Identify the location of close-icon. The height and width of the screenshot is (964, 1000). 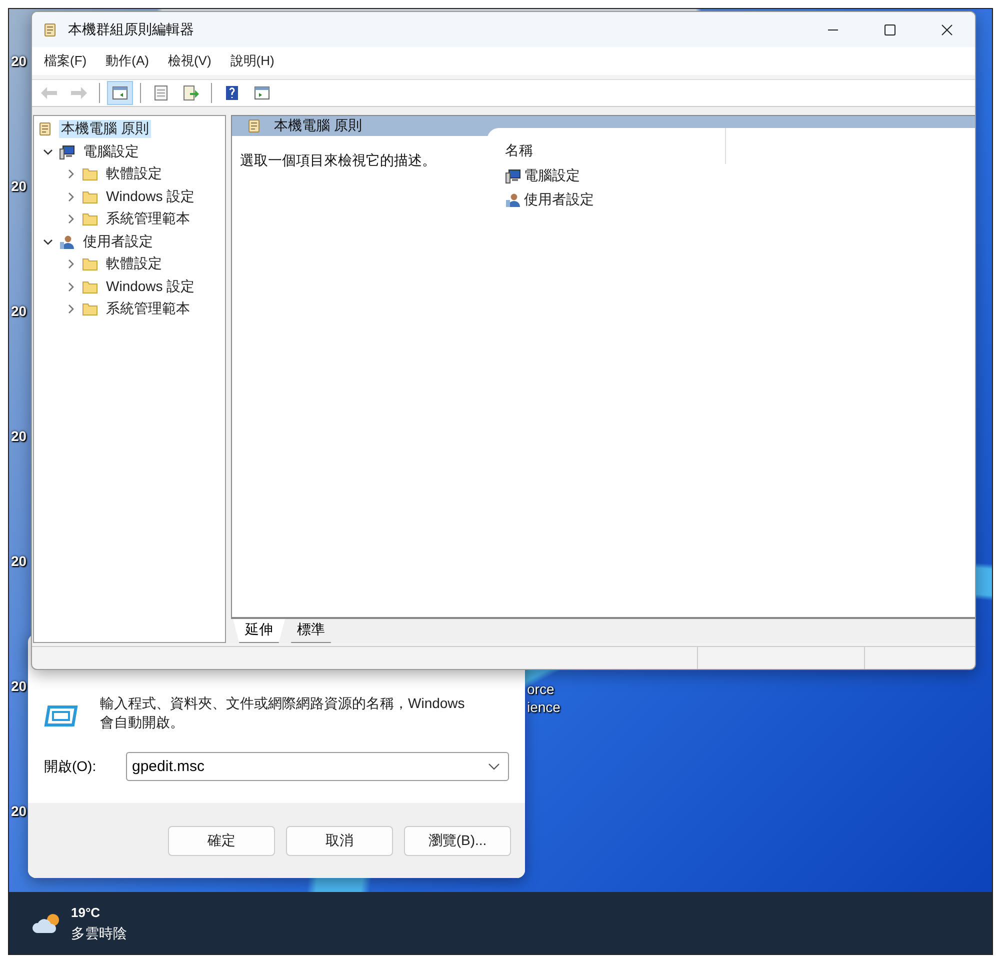
(947, 30).